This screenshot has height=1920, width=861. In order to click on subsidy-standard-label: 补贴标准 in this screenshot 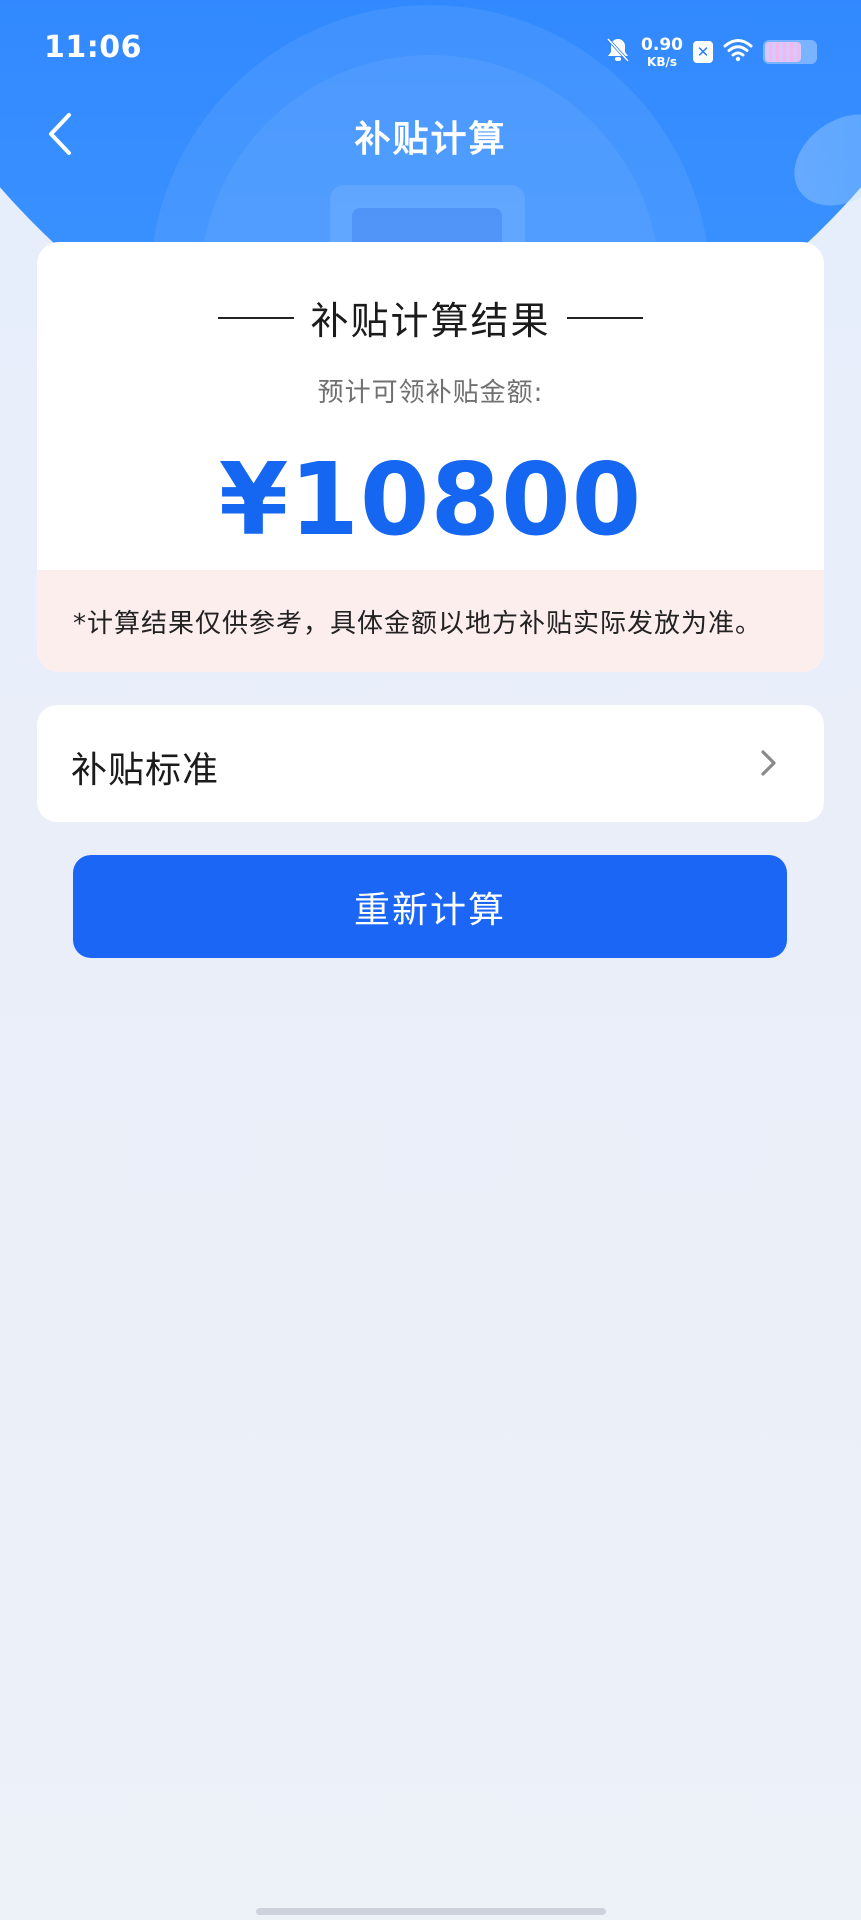, I will do `click(145, 770)`.